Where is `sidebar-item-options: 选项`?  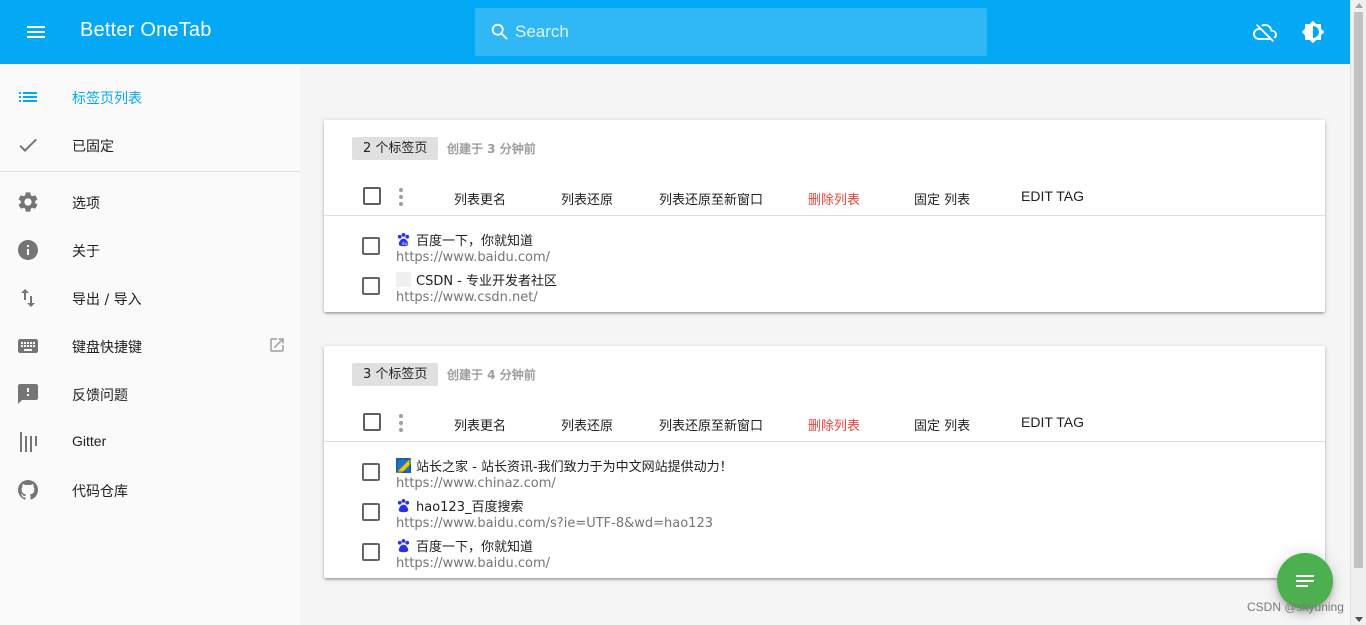 sidebar-item-options: 选项 is located at coordinates (150, 202).